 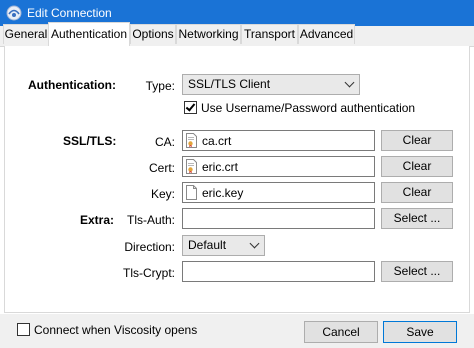 What do you see at coordinates (223, 193) in the screenshot?
I see `key-value: eric.key` at bounding box center [223, 193].